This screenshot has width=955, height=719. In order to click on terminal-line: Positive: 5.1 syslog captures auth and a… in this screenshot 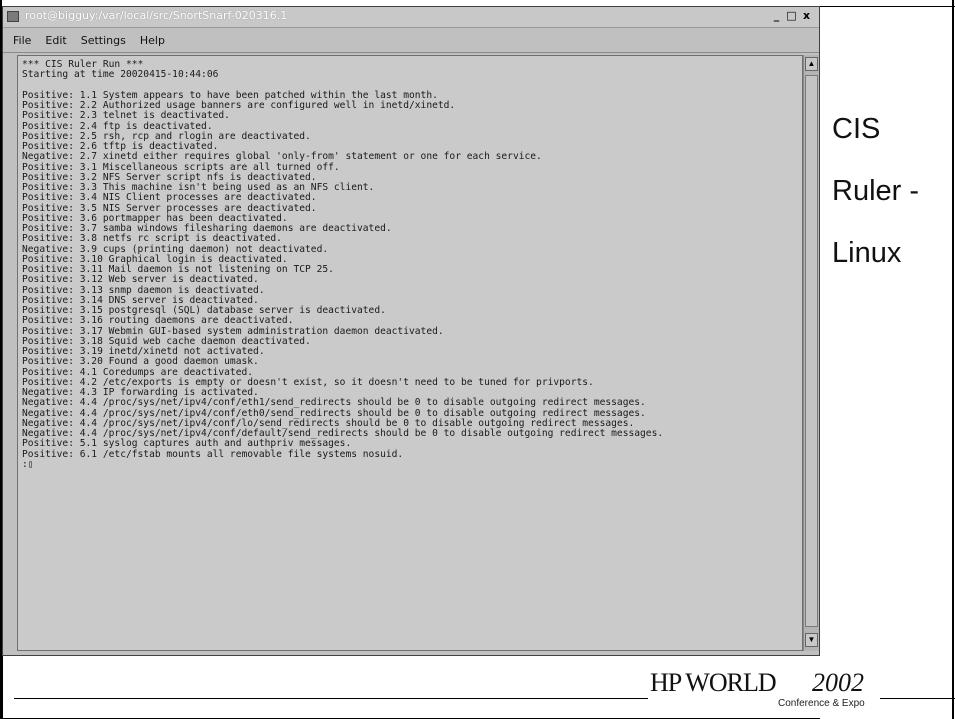, I will do `click(187, 444)`.